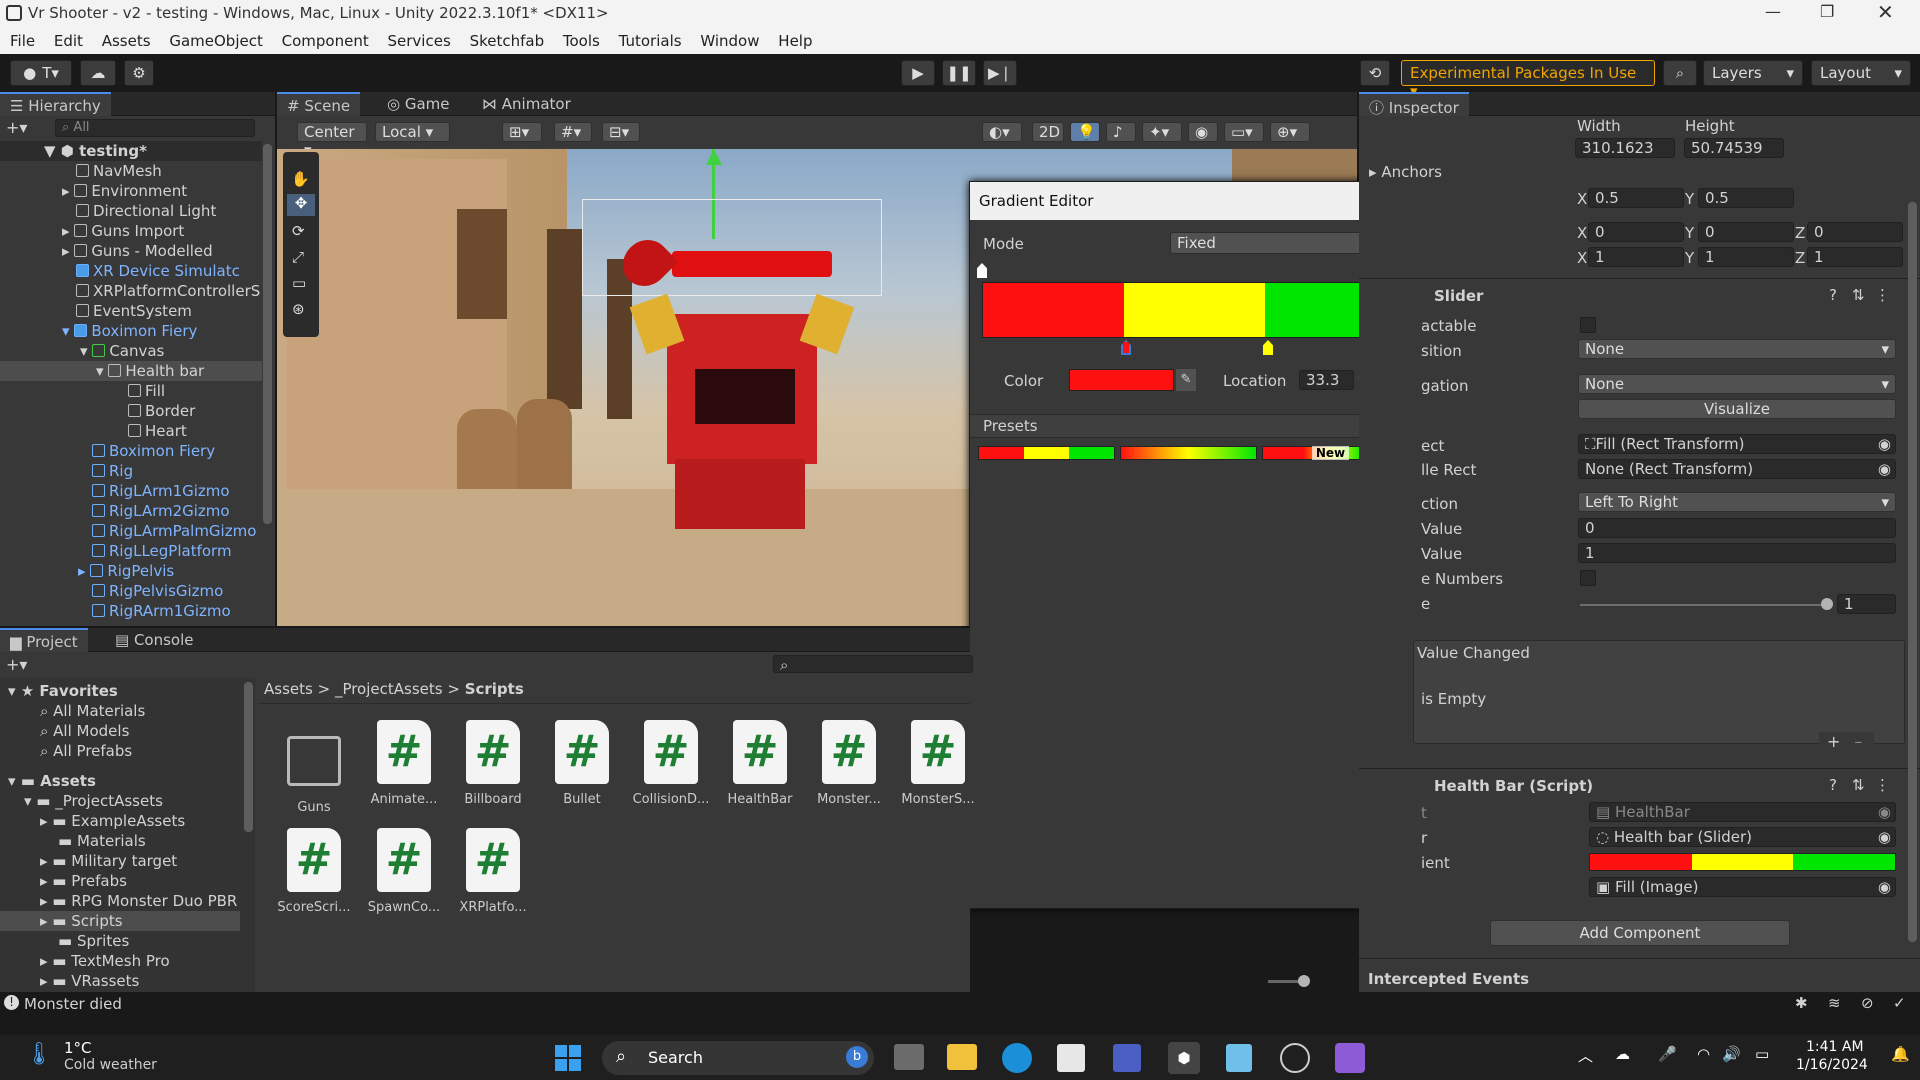  I want to click on scene-root: ▼ ⬢ testing*, so click(95, 152).